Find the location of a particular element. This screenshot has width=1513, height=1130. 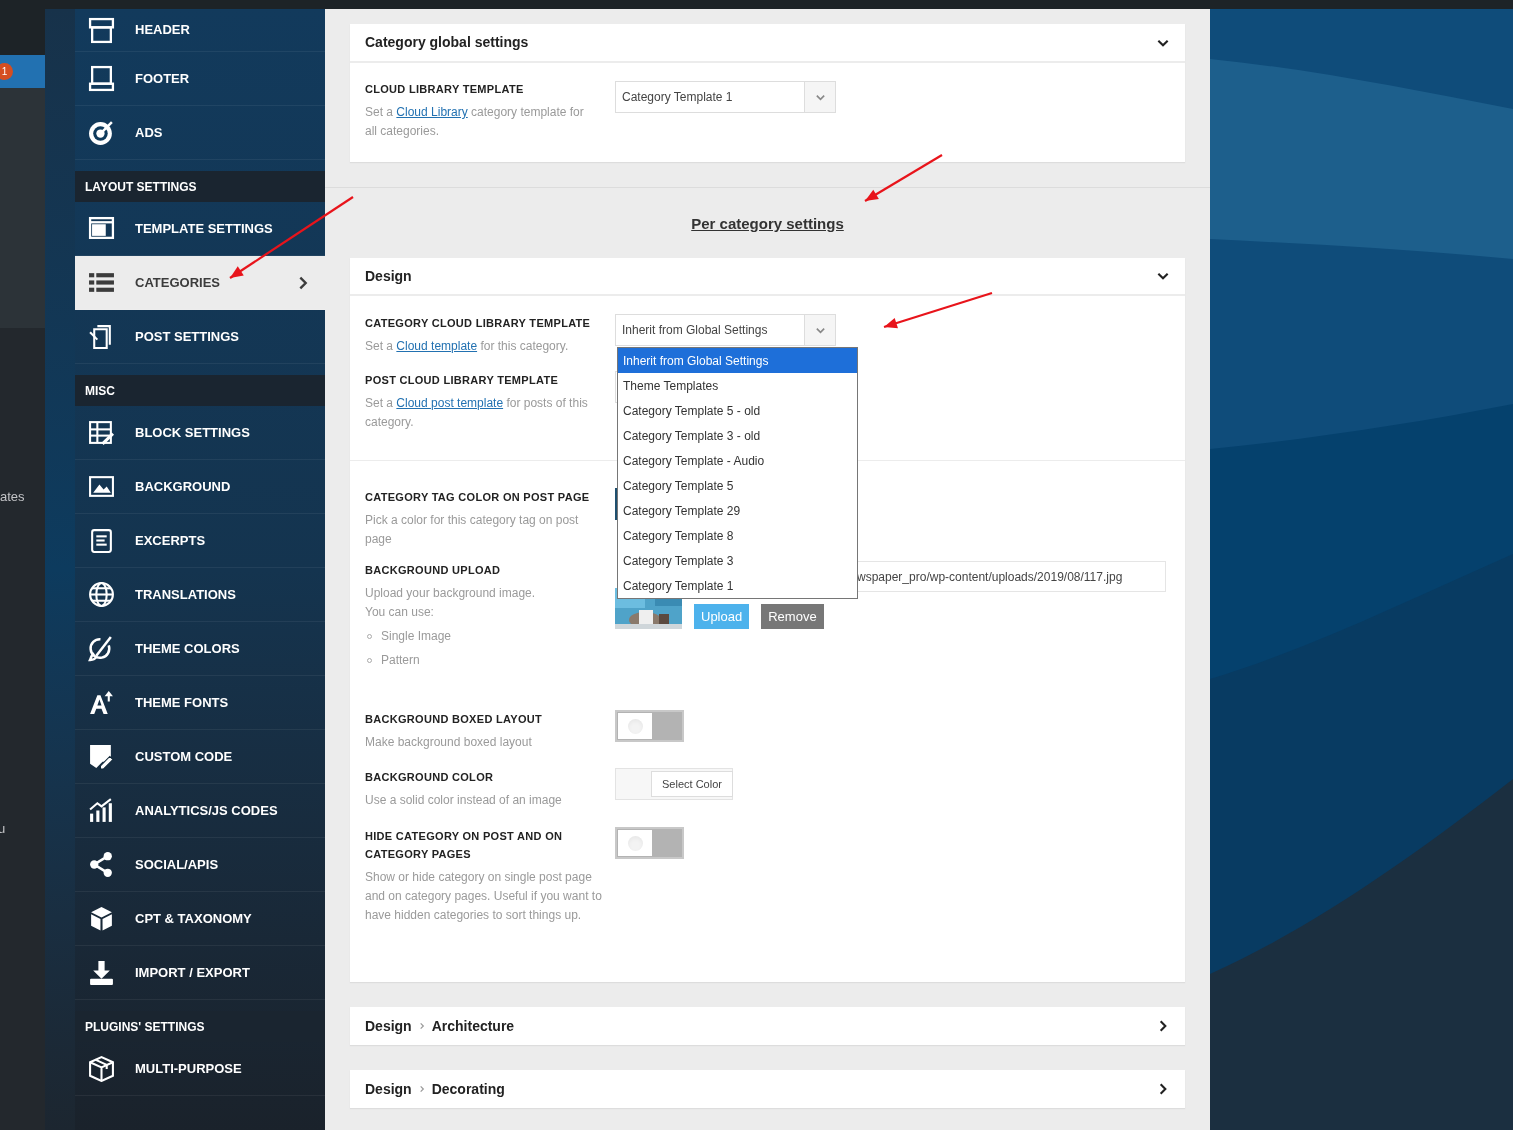

sidebar-item: CATEGORIES is located at coordinates (200, 283).